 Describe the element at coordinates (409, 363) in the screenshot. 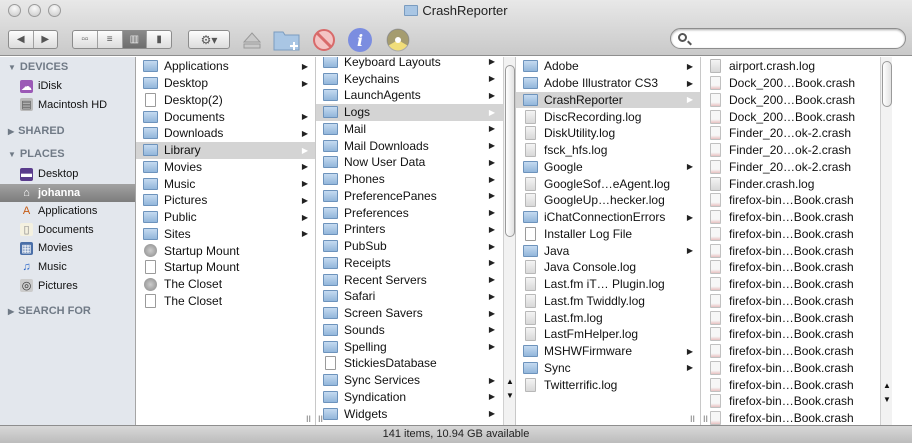

I see `file-list-item: StickiesDatabase` at that location.